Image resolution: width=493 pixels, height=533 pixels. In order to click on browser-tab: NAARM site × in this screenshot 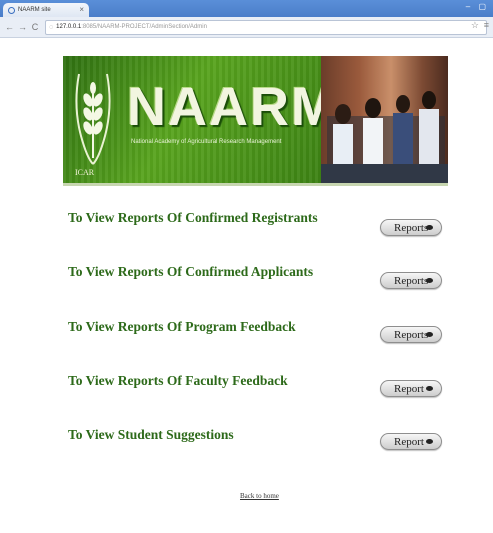, I will do `click(46, 10)`.